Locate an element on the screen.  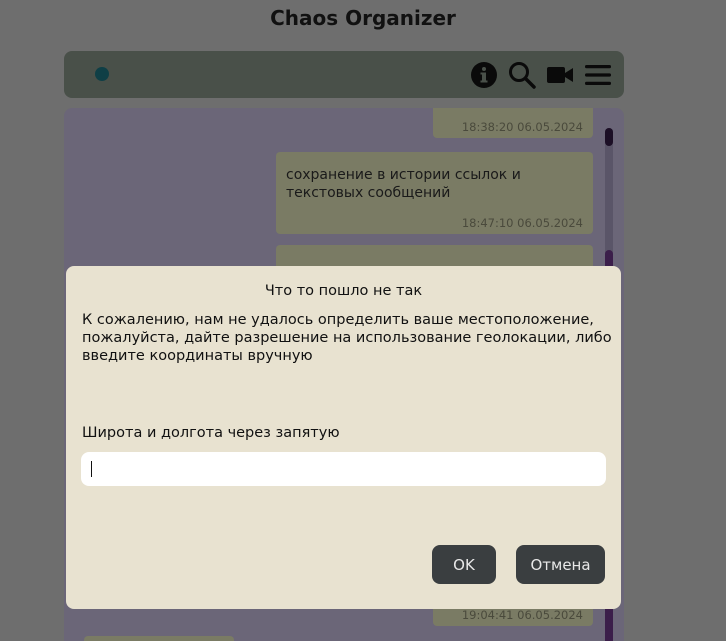
message-timestamp: 18:47:10 06.05.2024 is located at coordinates (522, 223).